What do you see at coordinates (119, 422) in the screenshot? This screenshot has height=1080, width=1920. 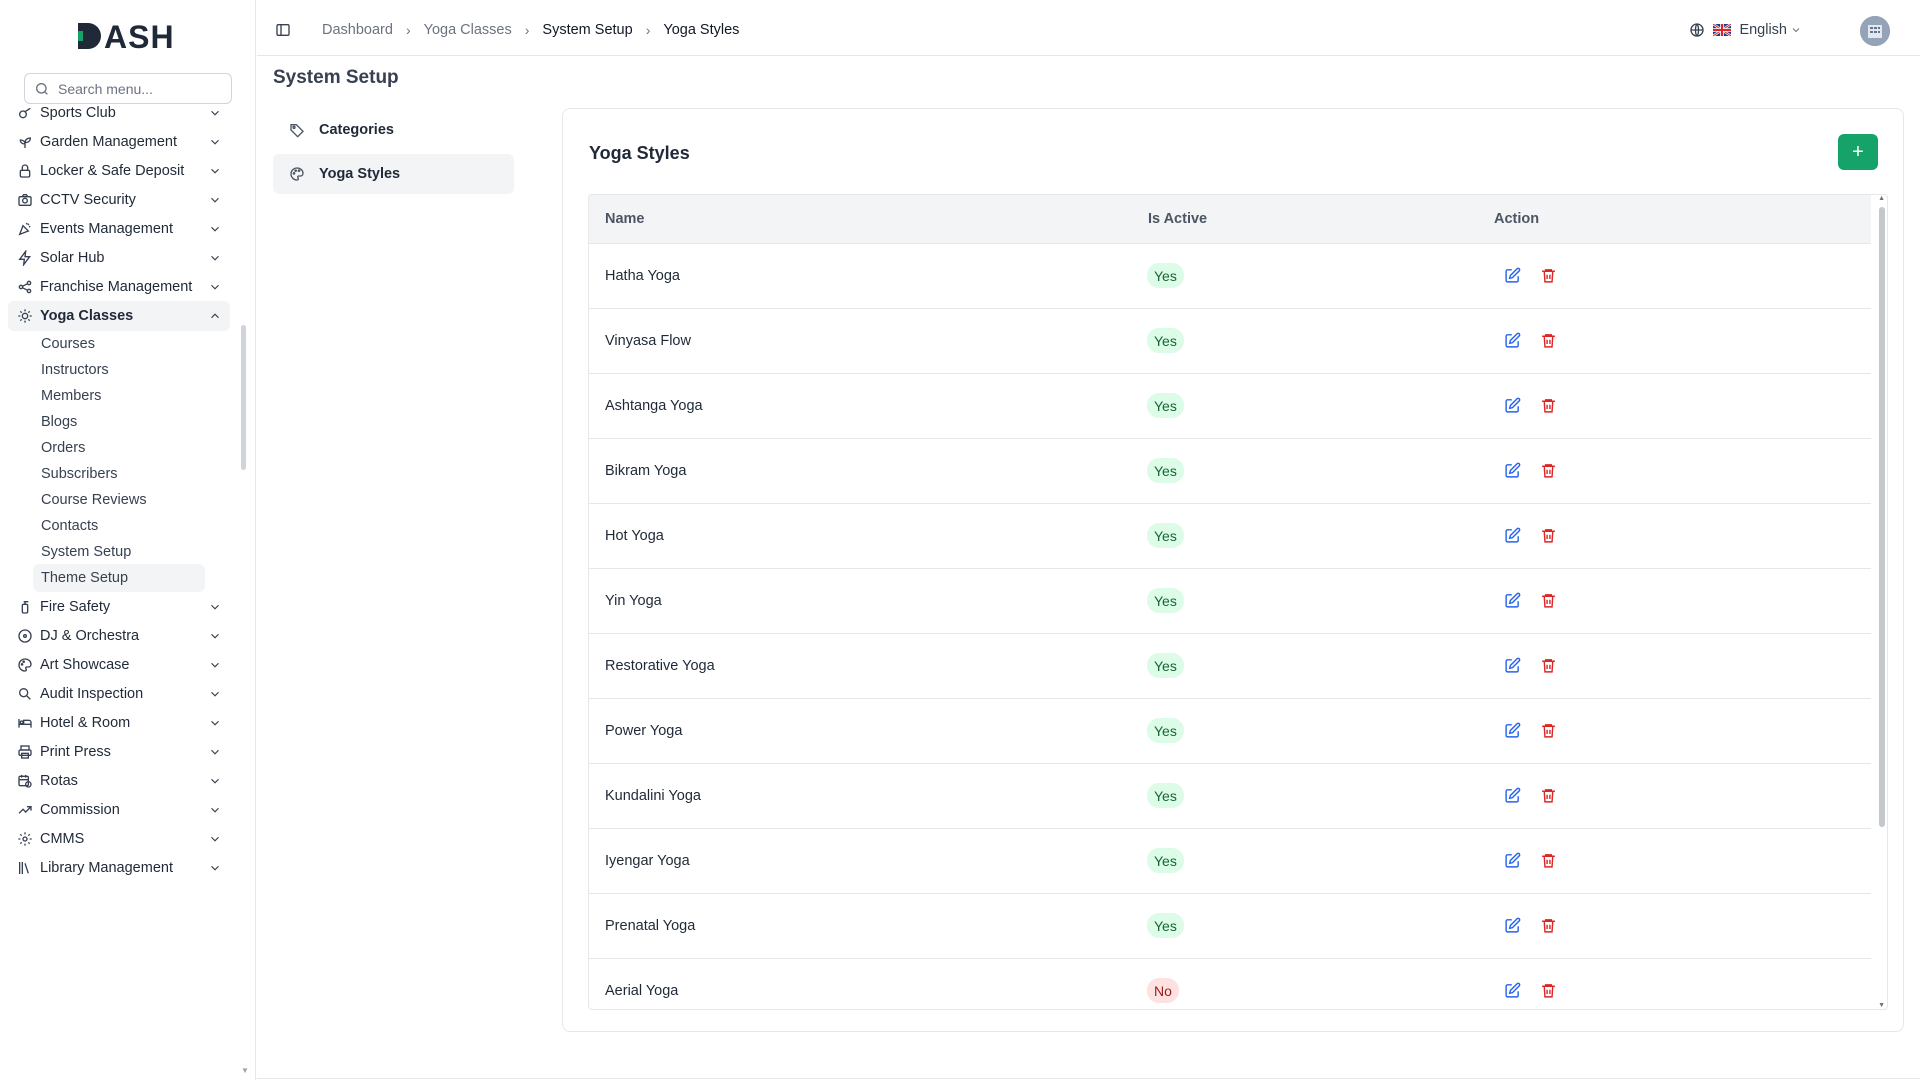 I see `sidebar-subitem-blogs: Blogs` at bounding box center [119, 422].